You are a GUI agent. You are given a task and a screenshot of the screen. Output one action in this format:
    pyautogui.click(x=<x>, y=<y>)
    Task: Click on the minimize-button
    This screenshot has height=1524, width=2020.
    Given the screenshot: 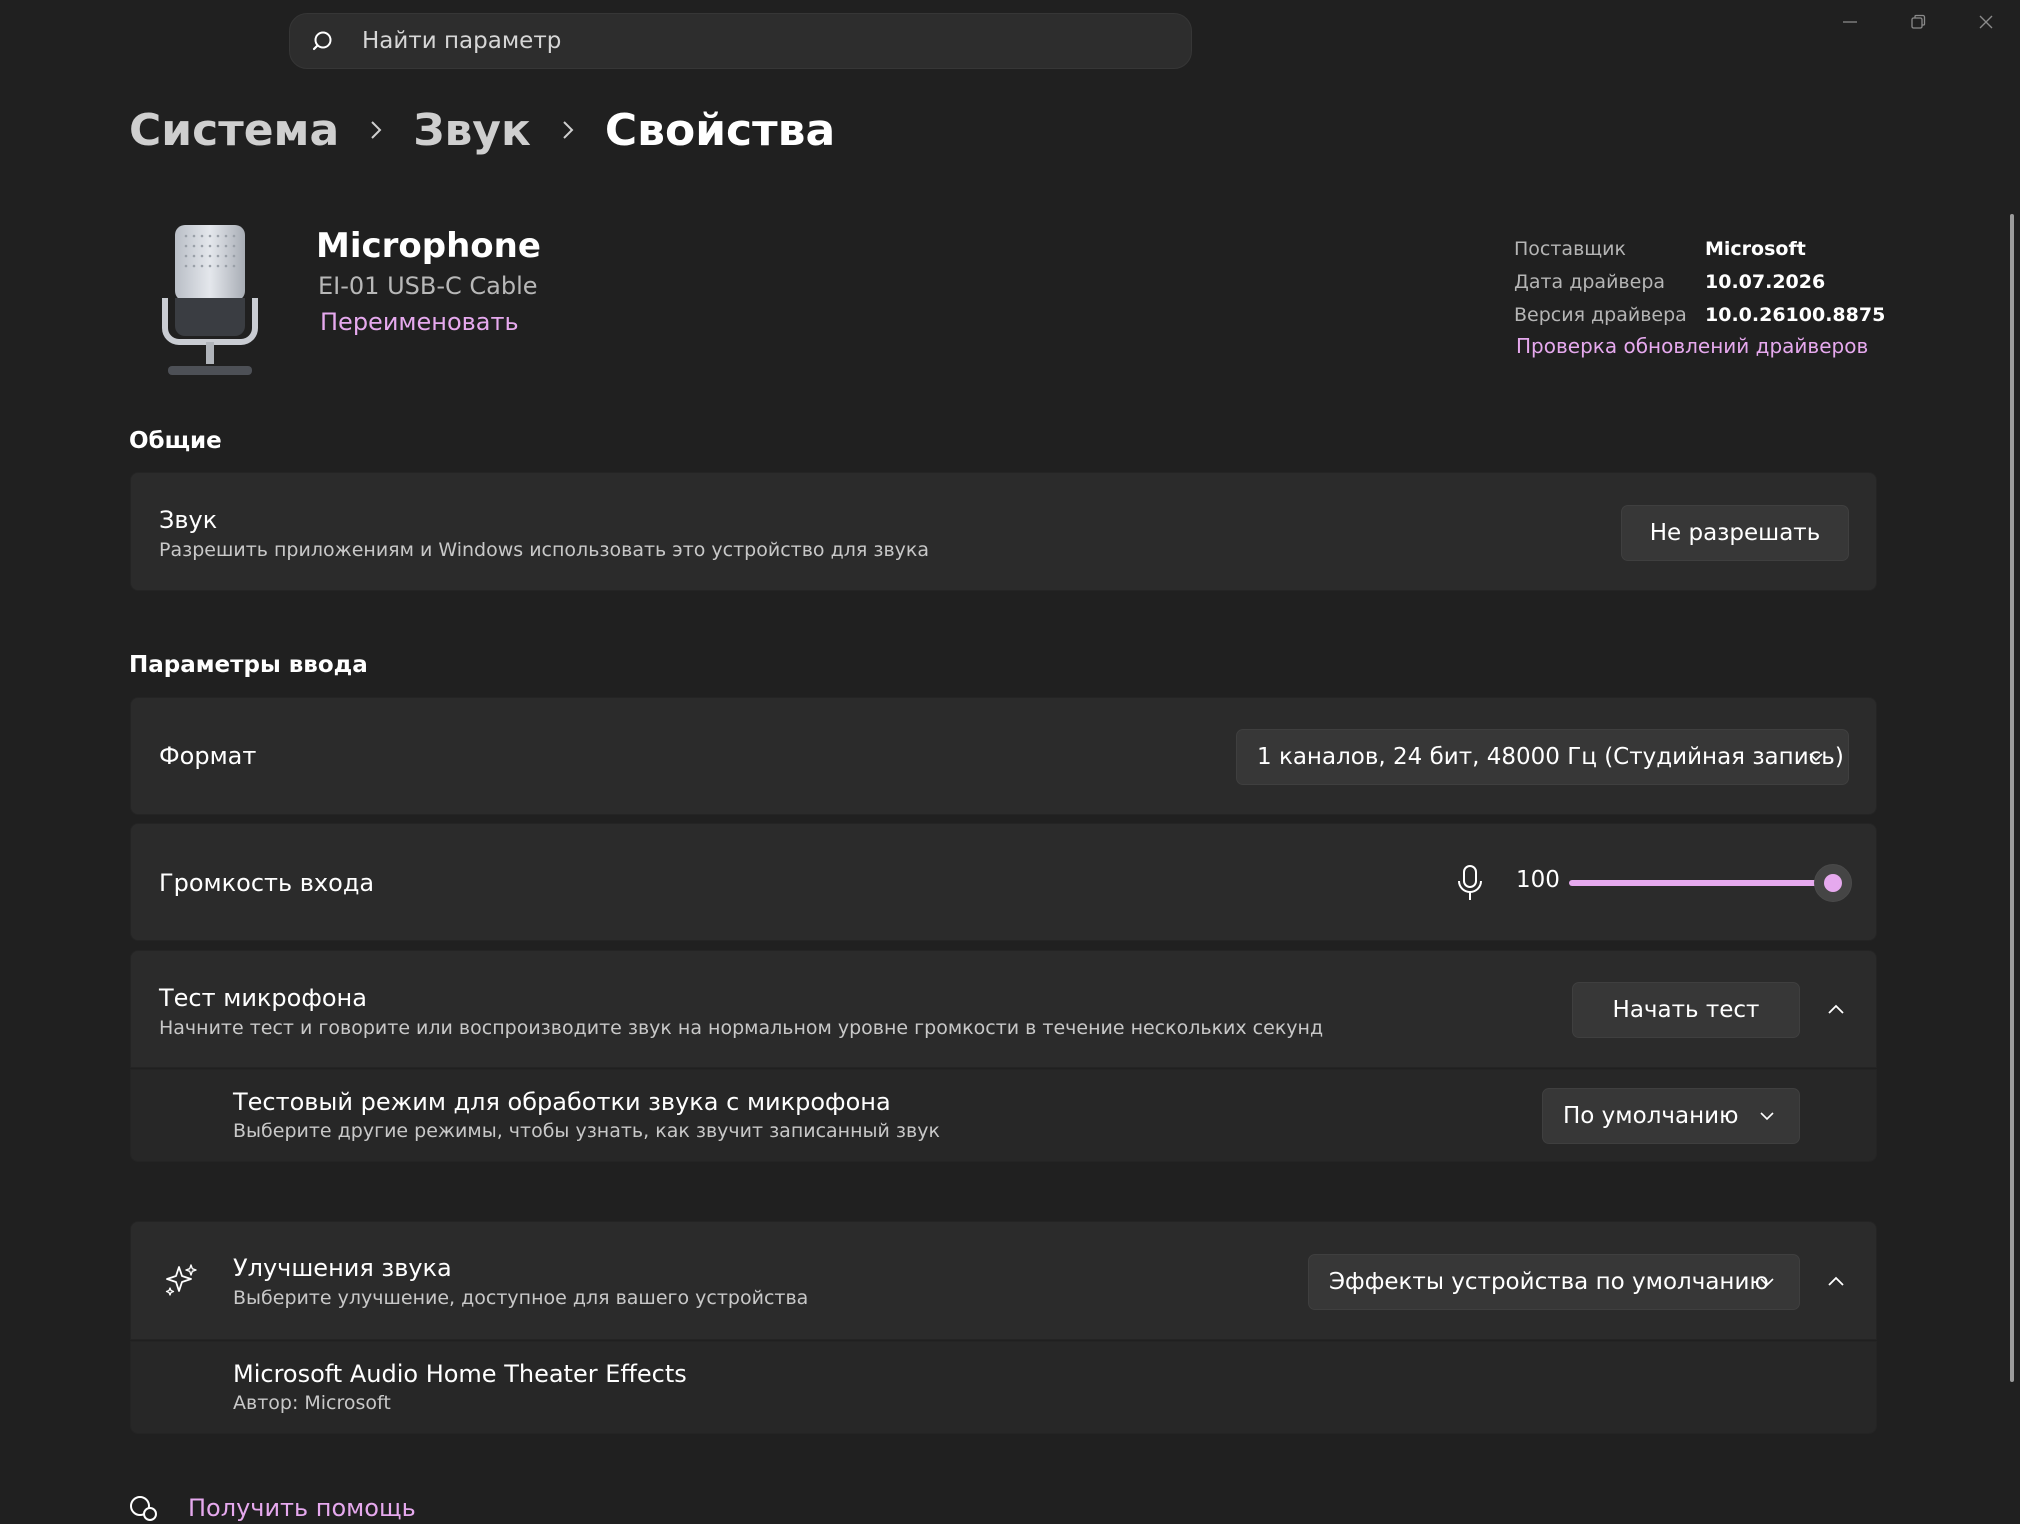 What is the action you would take?
    pyautogui.click(x=1850, y=22)
    